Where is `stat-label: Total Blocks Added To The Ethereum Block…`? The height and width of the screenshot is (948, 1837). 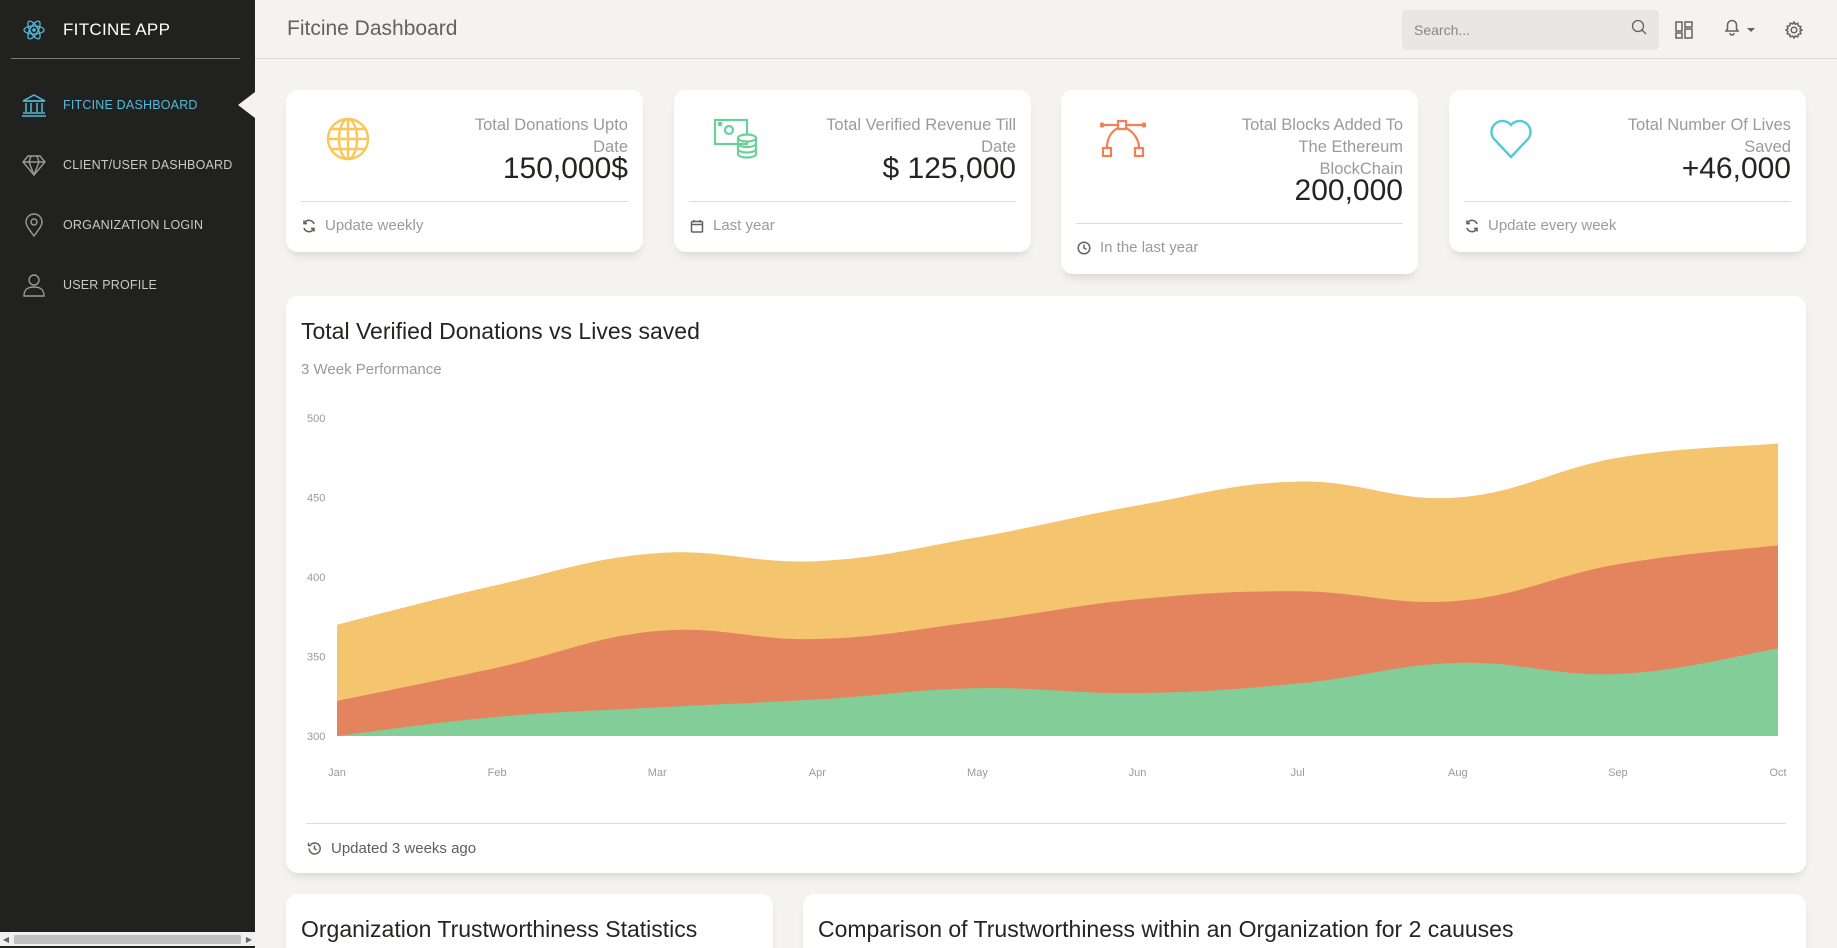
stat-label: Total Blocks Added To The Ethereum Block… is located at coordinates (1322, 147).